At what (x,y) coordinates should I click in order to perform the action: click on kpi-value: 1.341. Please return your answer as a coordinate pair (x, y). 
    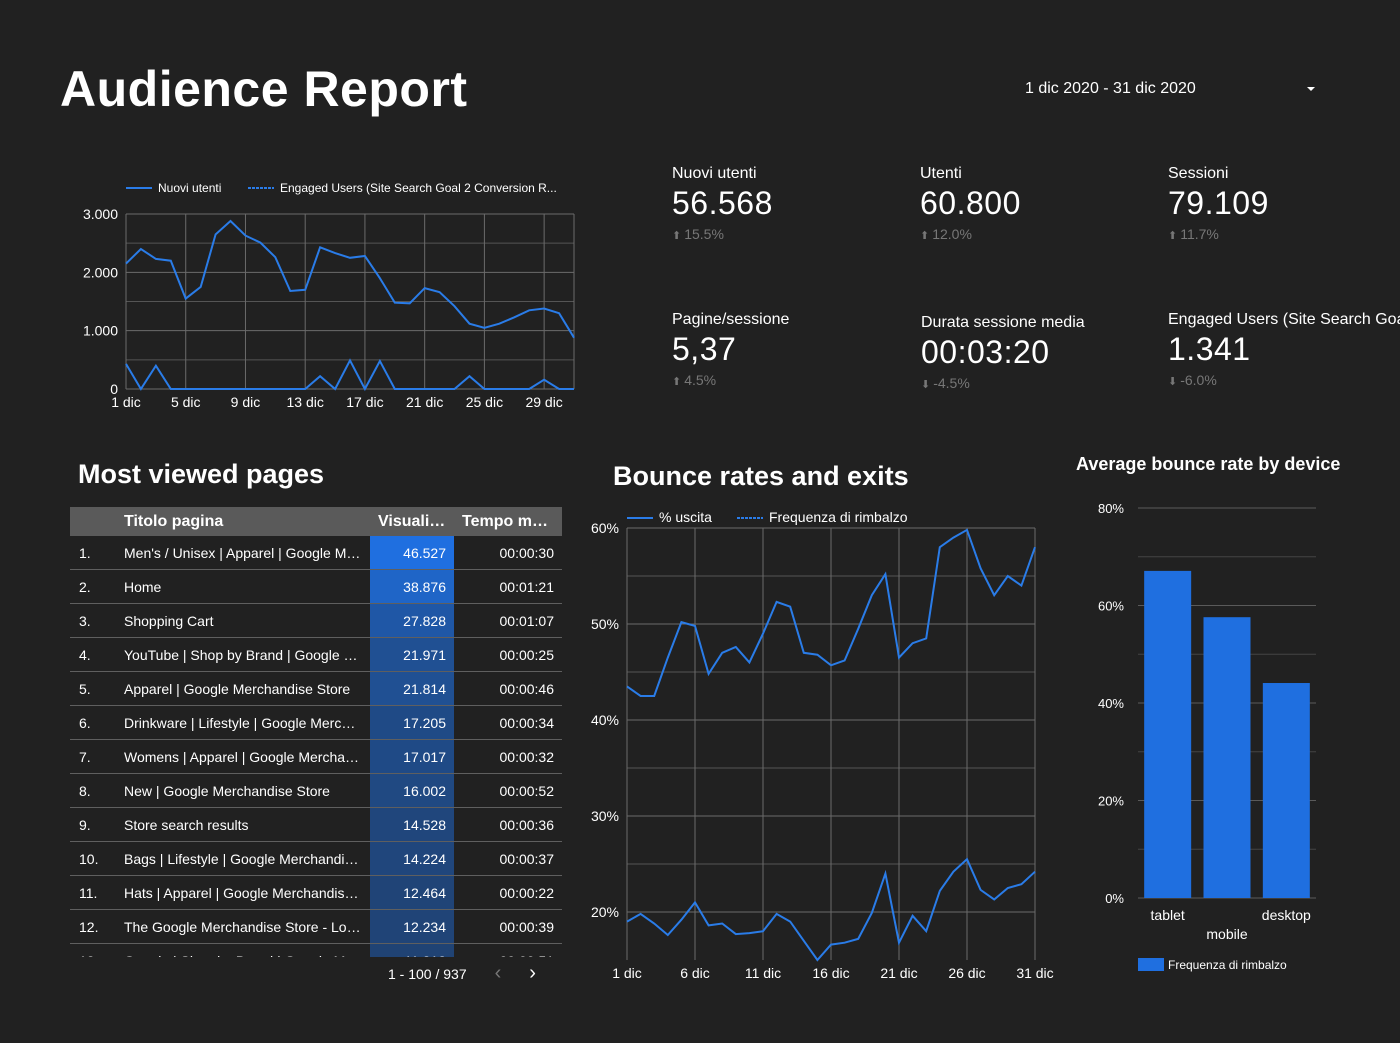
    Looking at the image, I should click on (1209, 349).